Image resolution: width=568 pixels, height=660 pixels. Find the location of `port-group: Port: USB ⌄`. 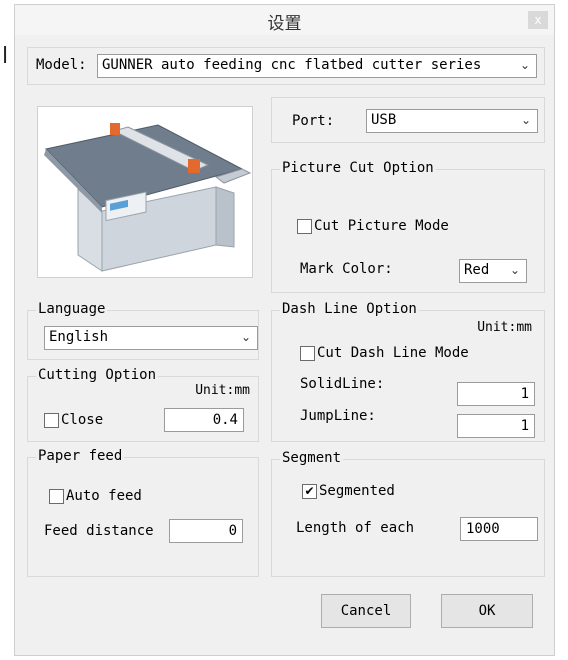

port-group: Port: USB ⌄ is located at coordinates (408, 120).